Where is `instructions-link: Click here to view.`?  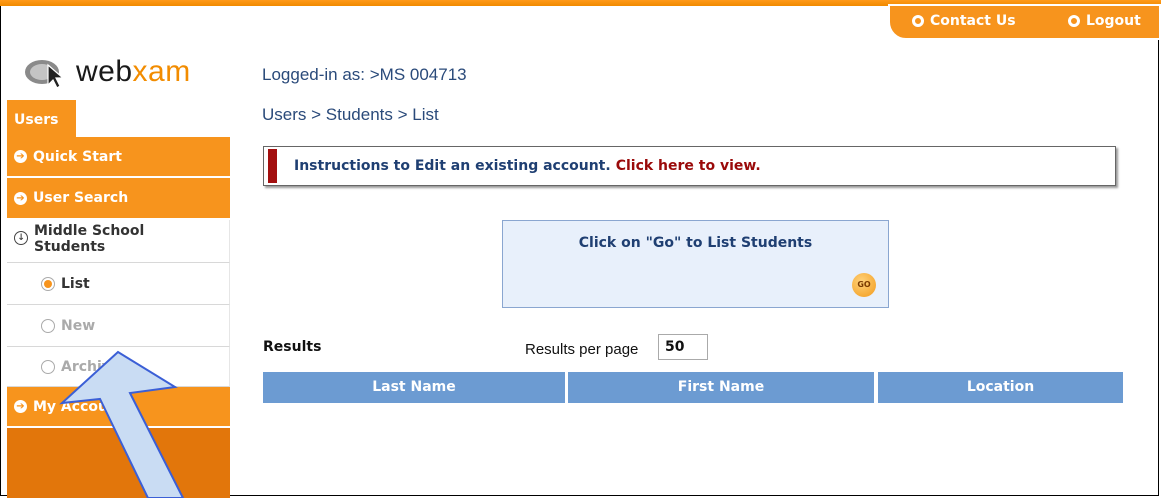 instructions-link: Click here to view. is located at coordinates (688, 166).